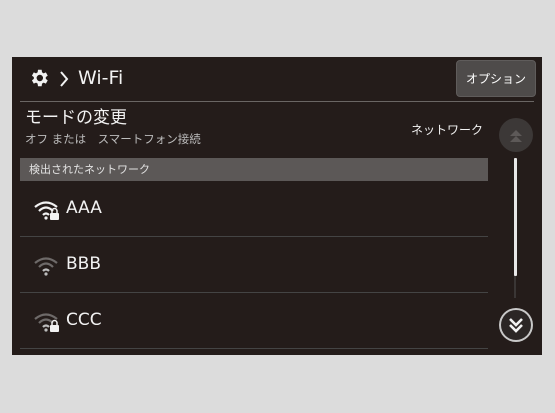  What do you see at coordinates (46, 266) in the screenshot?
I see `wifi-weak-icon` at bounding box center [46, 266].